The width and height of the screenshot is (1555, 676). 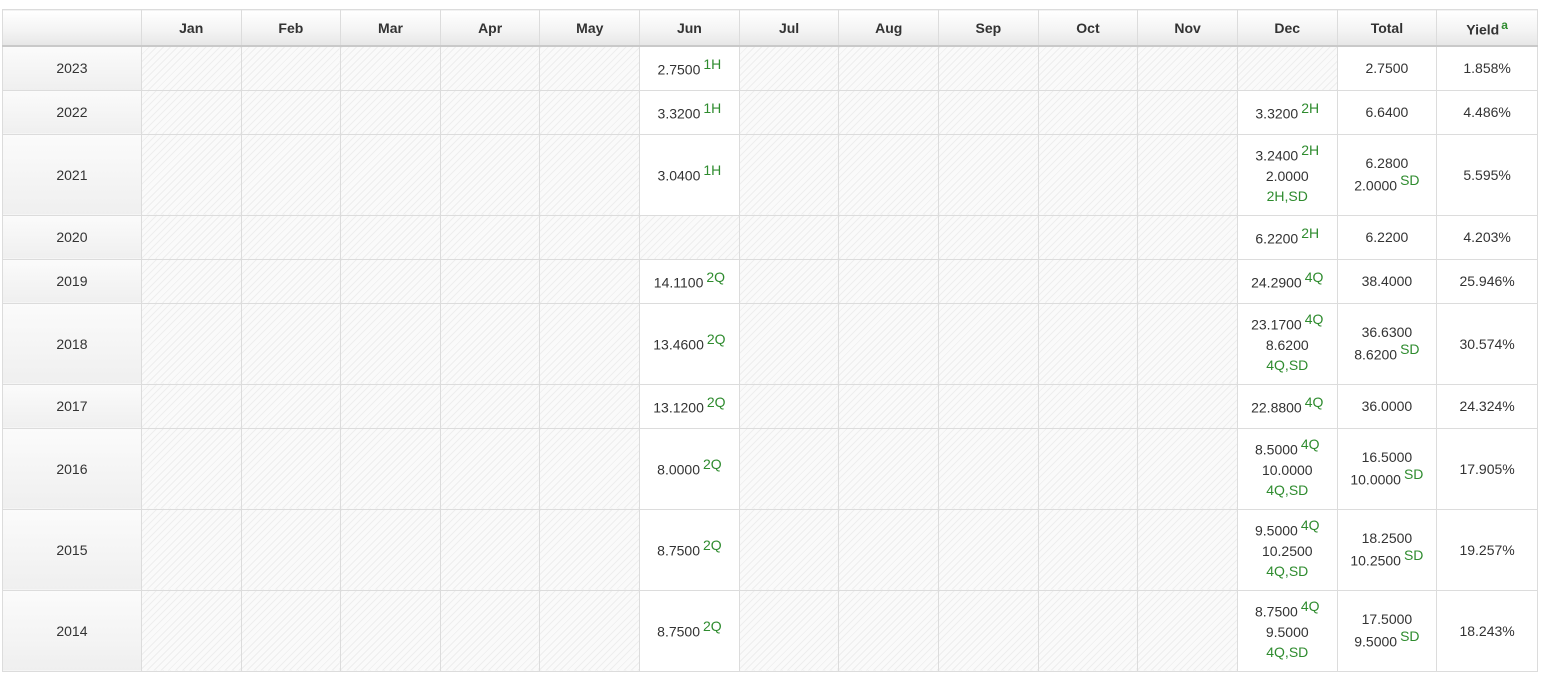 I want to click on dividend-amount: 10.0000, so click(x=1375, y=479).